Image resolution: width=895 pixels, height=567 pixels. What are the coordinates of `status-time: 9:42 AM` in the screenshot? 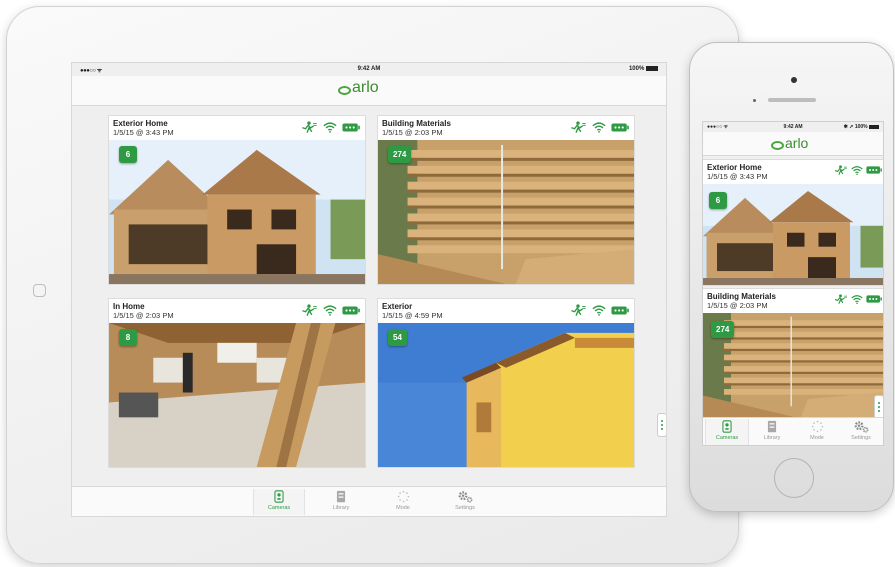 It's located at (369, 69).